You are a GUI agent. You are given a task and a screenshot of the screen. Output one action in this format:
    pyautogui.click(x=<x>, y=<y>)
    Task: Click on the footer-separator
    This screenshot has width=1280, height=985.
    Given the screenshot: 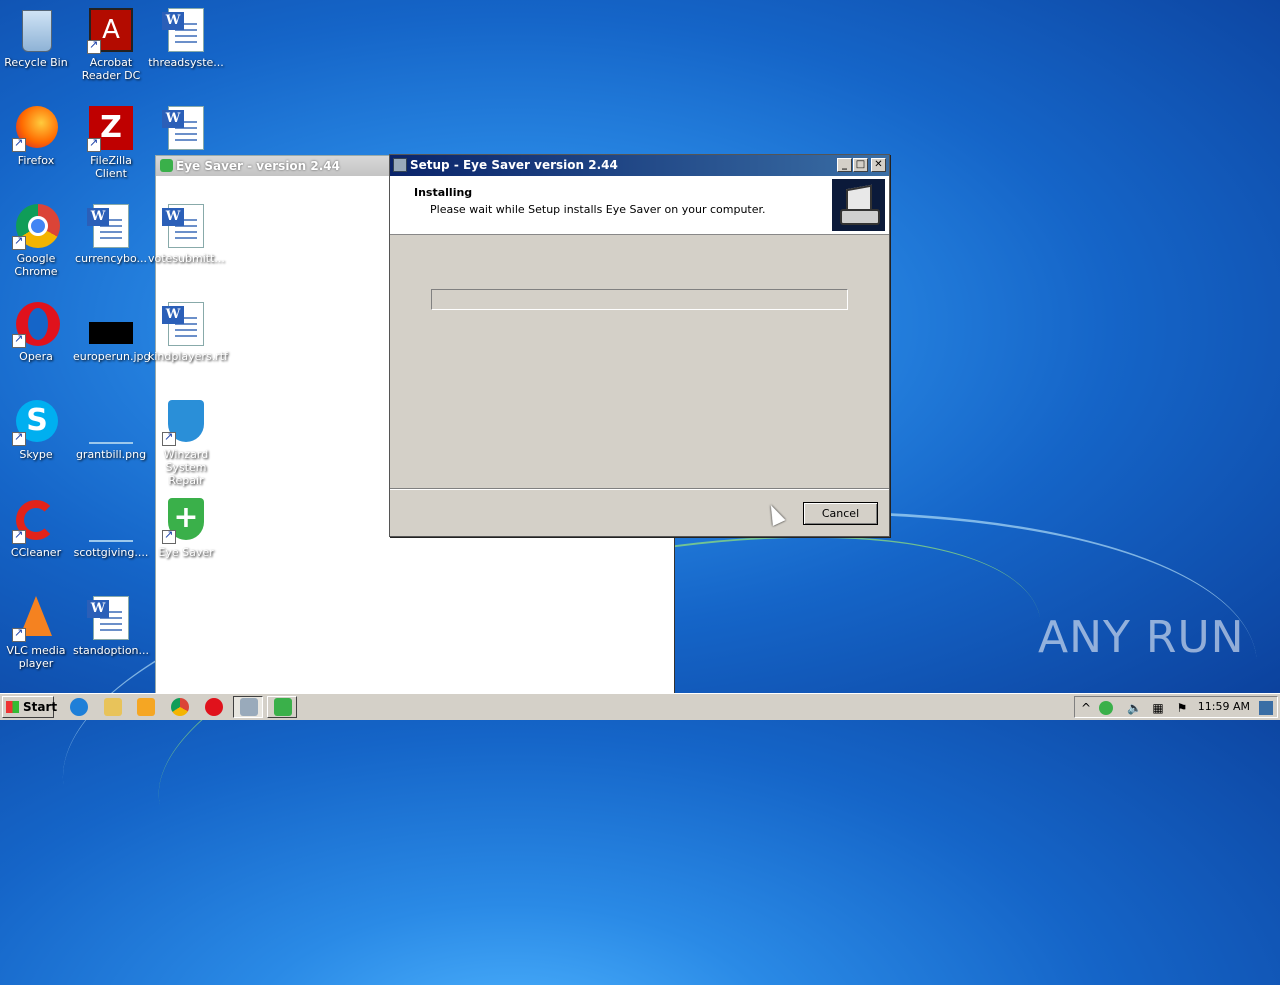 What is the action you would take?
    pyautogui.click(x=639, y=489)
    